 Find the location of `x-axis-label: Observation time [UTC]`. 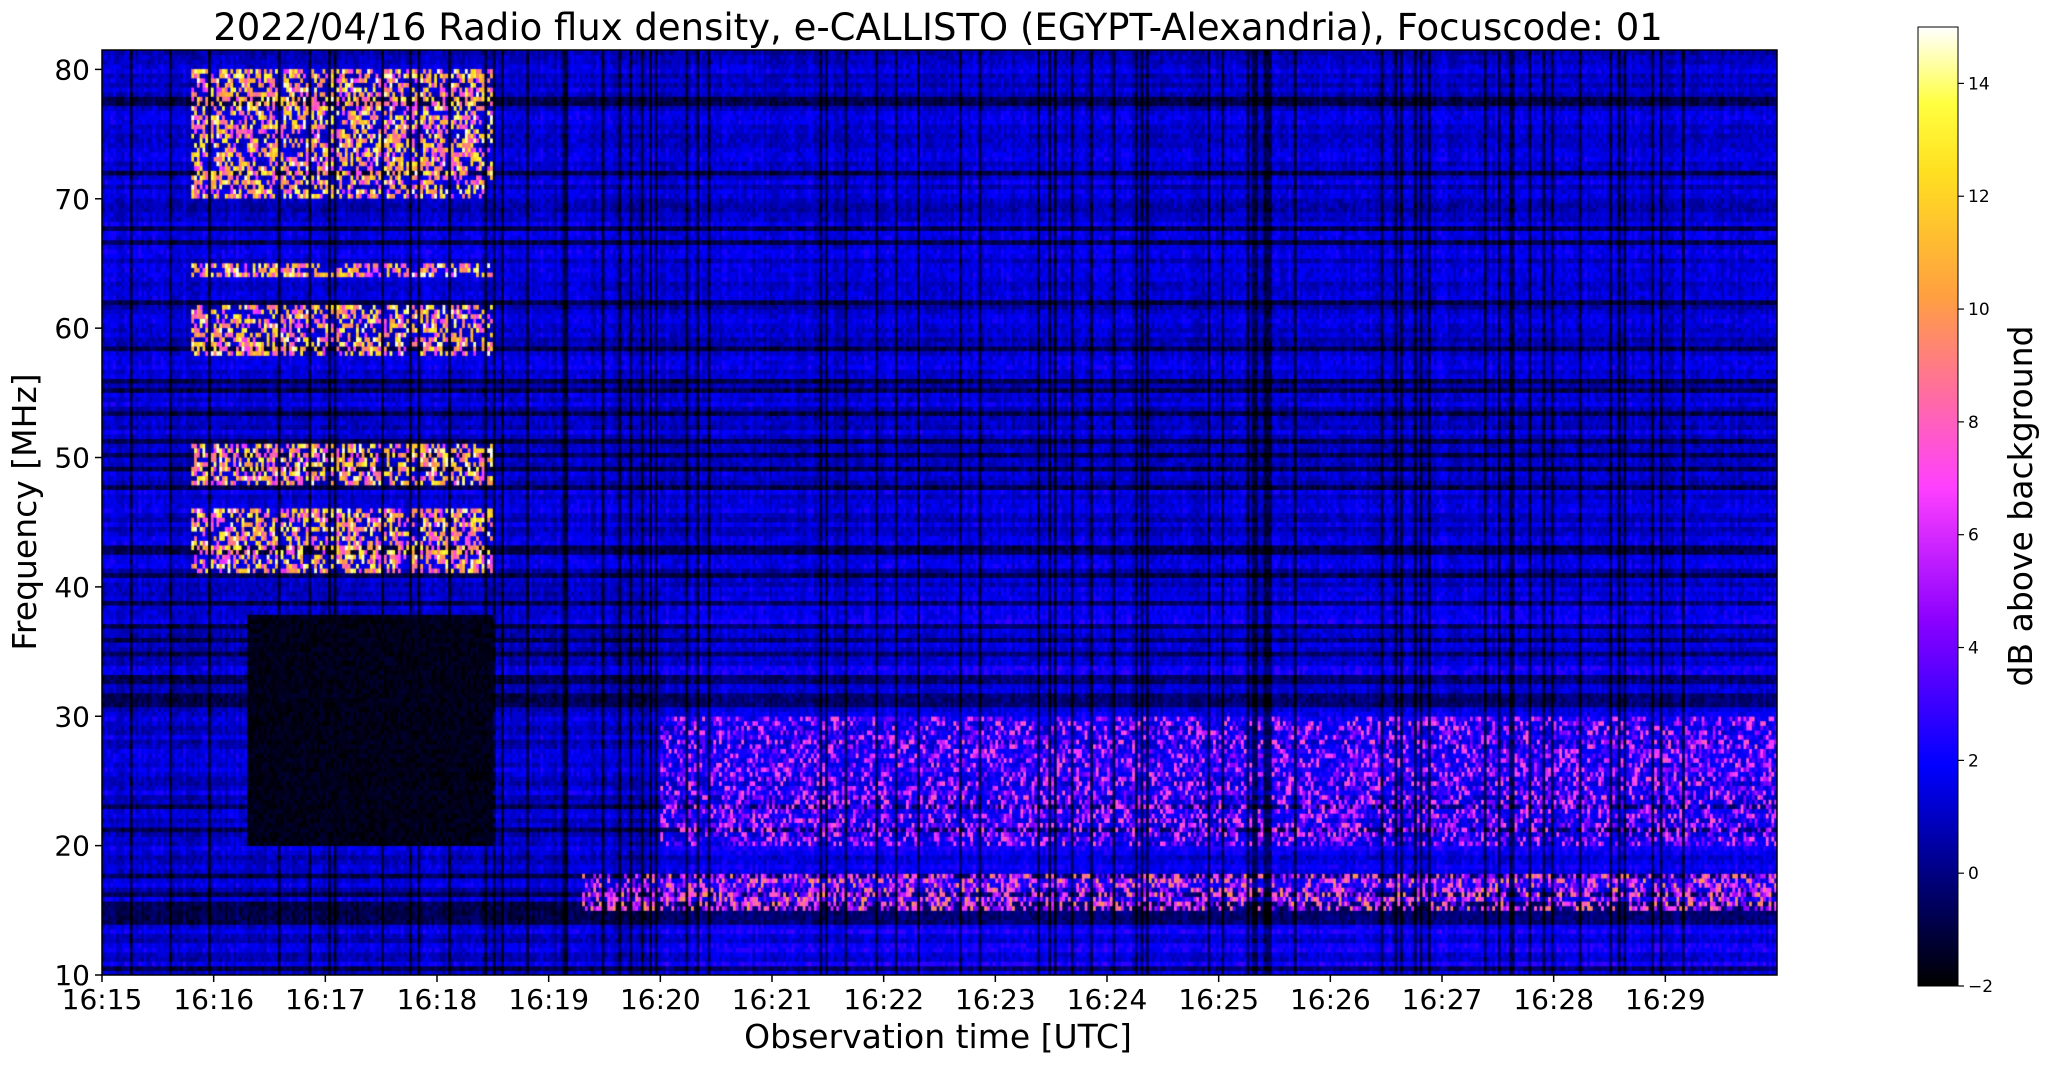

x-axis-label: Observation time [UTC] is located at coordinates (938, 1036).